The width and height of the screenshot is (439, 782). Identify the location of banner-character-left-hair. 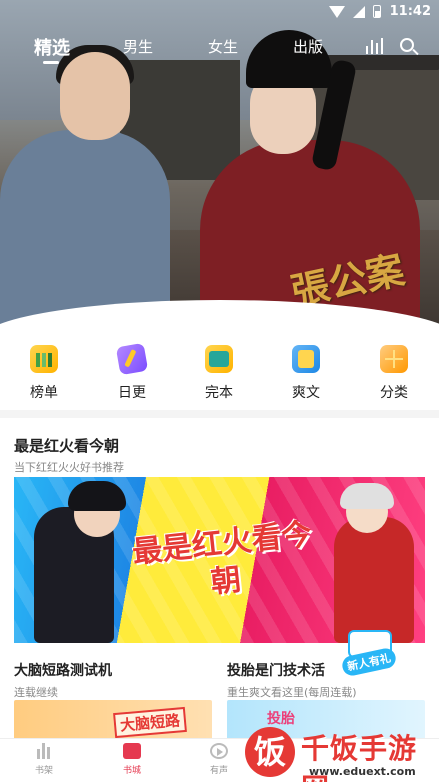
(97, 496).